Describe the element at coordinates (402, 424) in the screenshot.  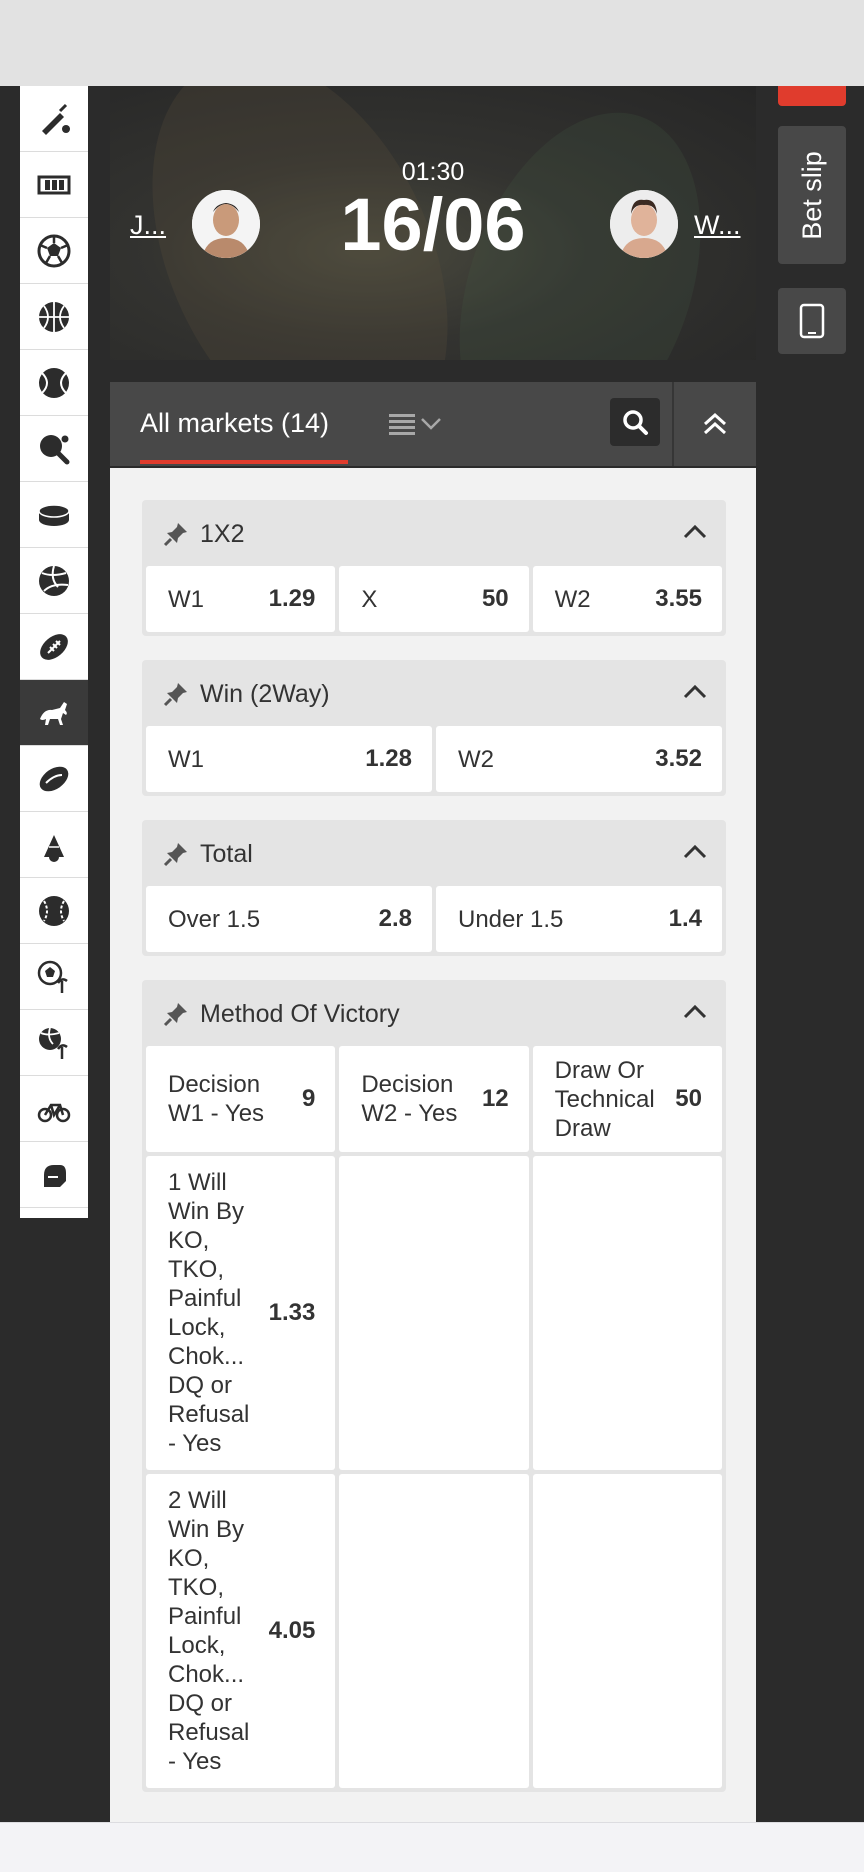
I see `list-icon` at that location.